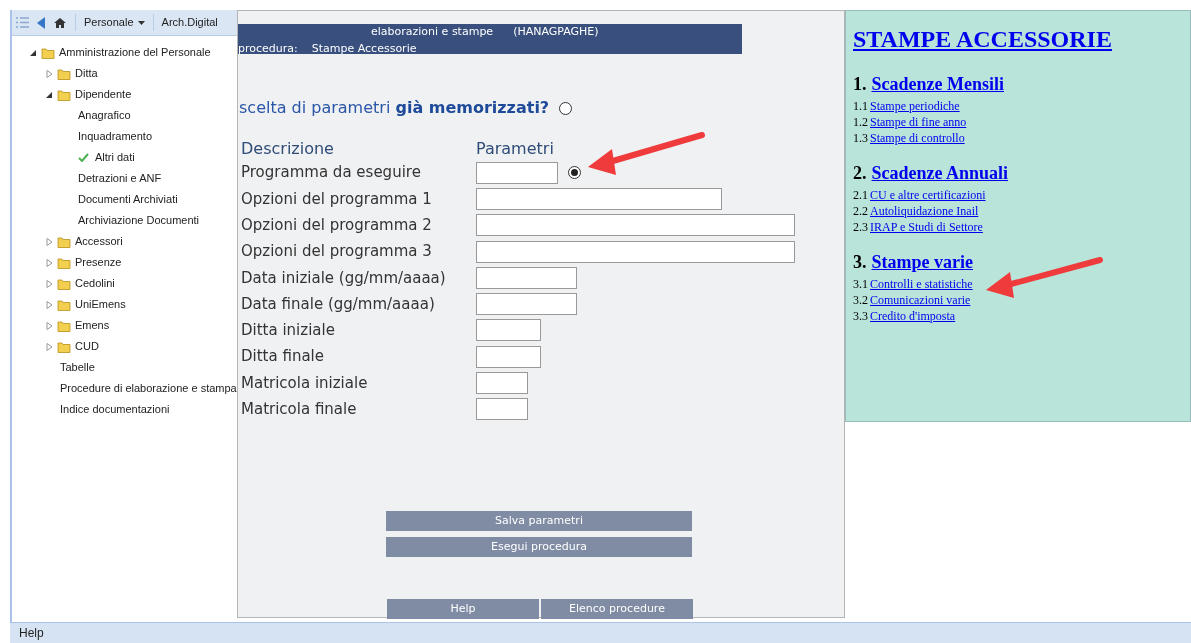 Image resolution: width=1191 pixels, height=643 pixels. Describe the element at coordinates (860, 284) in the screenshot. I see `link-number: 3.1` at that location.